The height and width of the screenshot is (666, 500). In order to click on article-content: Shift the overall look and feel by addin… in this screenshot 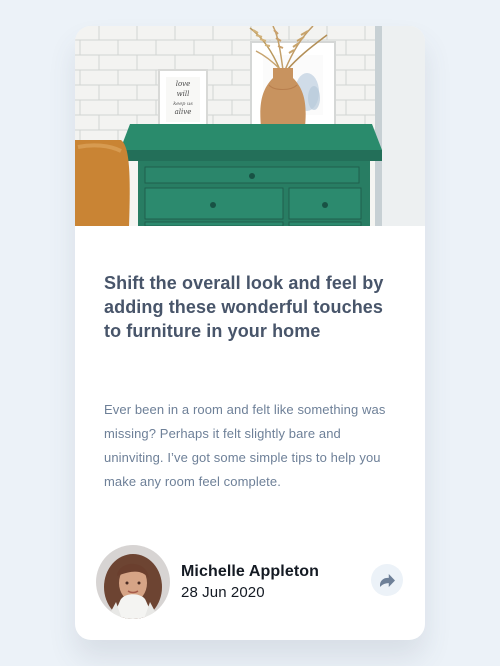, I will do `click(251, 307)`.